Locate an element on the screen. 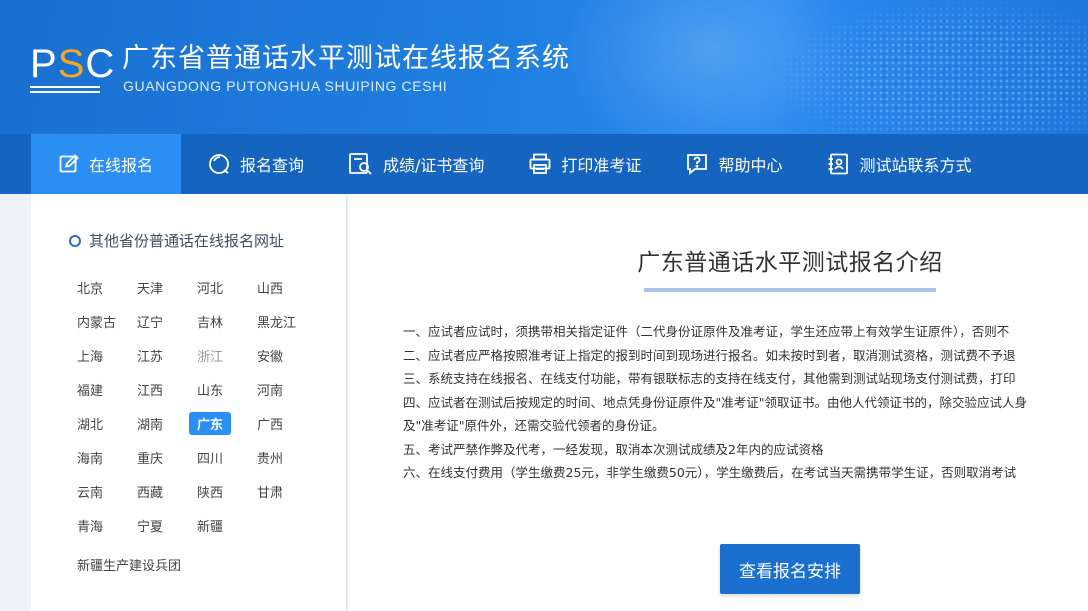 This screenshot has height=611, width=1088. province-label: 湖南 is located at coordinates (150, 425).